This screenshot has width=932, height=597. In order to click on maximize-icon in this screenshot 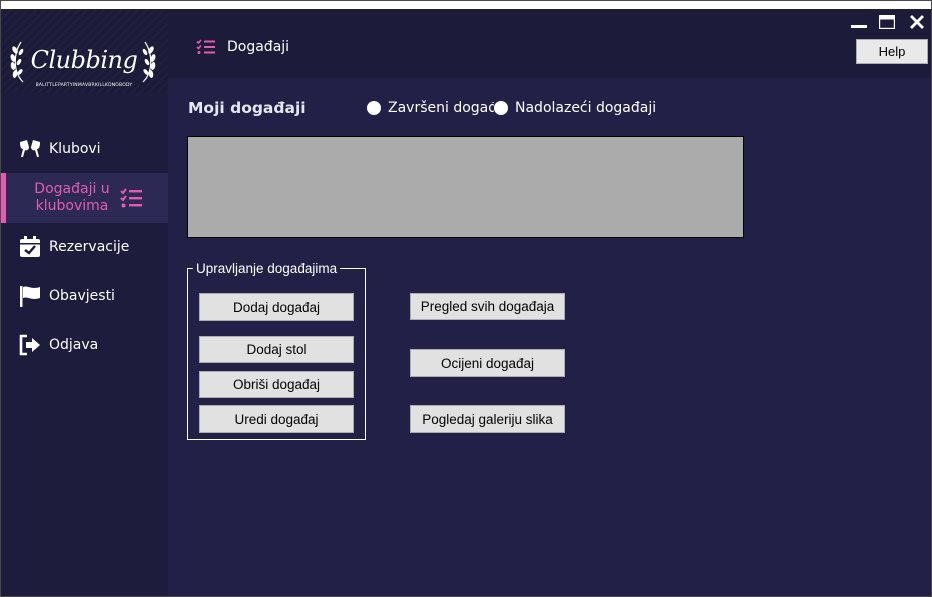, I will do `click(887, 22)`.